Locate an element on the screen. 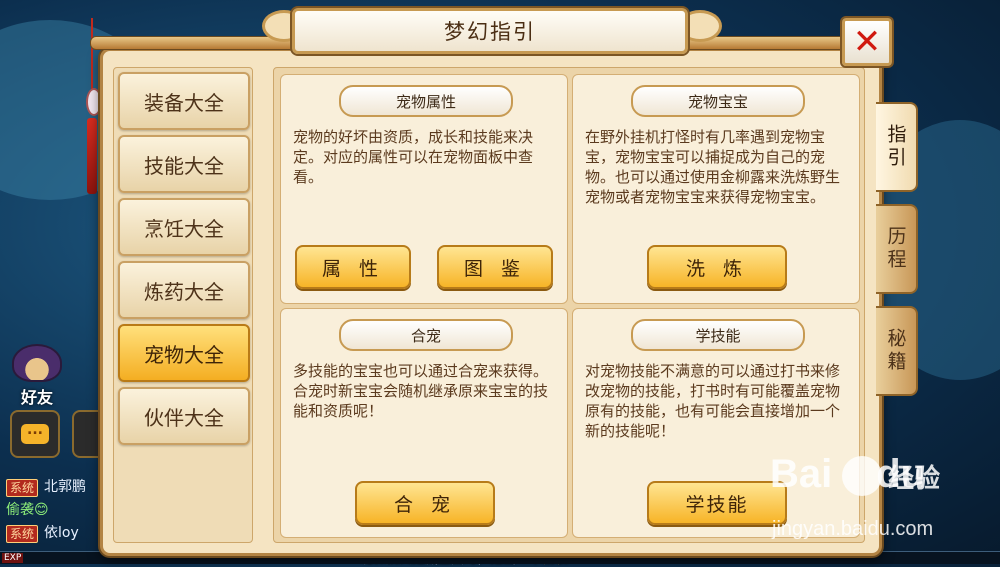 The height and width of the screenshot is (567, 1000). chat-text: 依loy is located at coordinates (61, 533).